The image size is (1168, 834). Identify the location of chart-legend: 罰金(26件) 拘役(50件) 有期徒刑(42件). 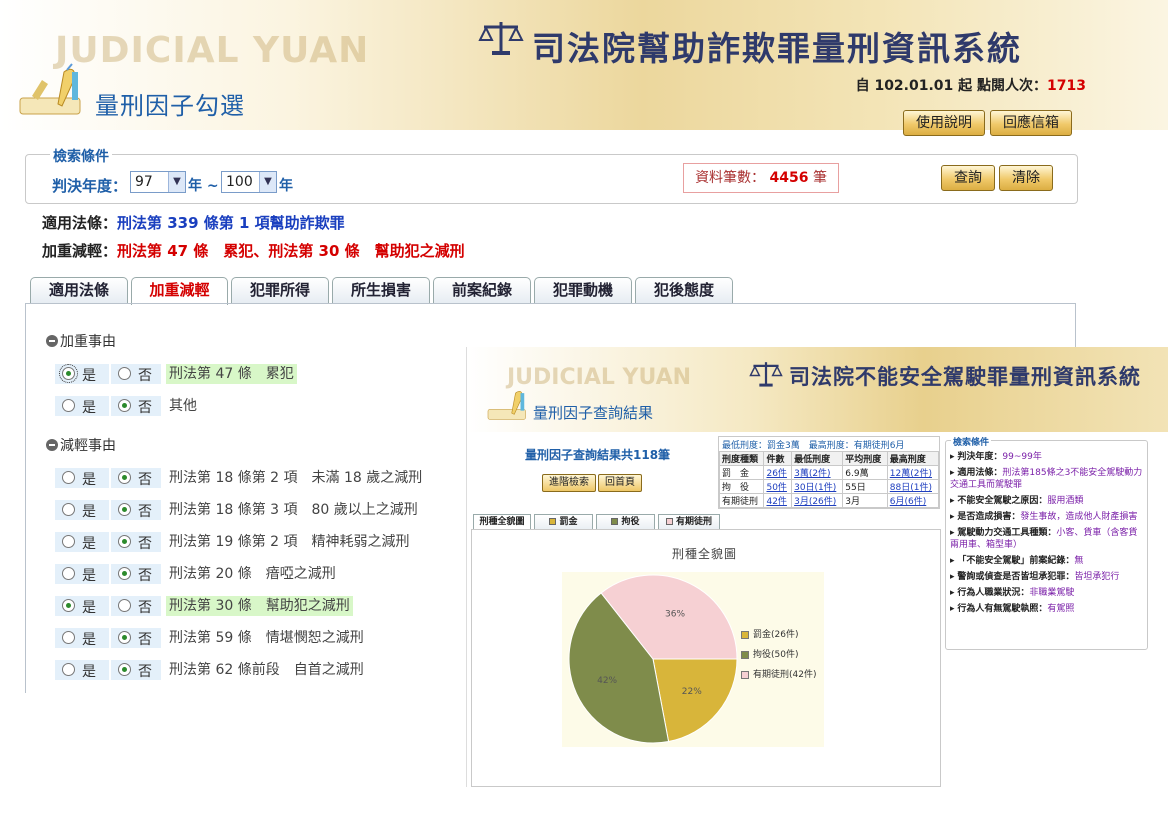
(778, 659).